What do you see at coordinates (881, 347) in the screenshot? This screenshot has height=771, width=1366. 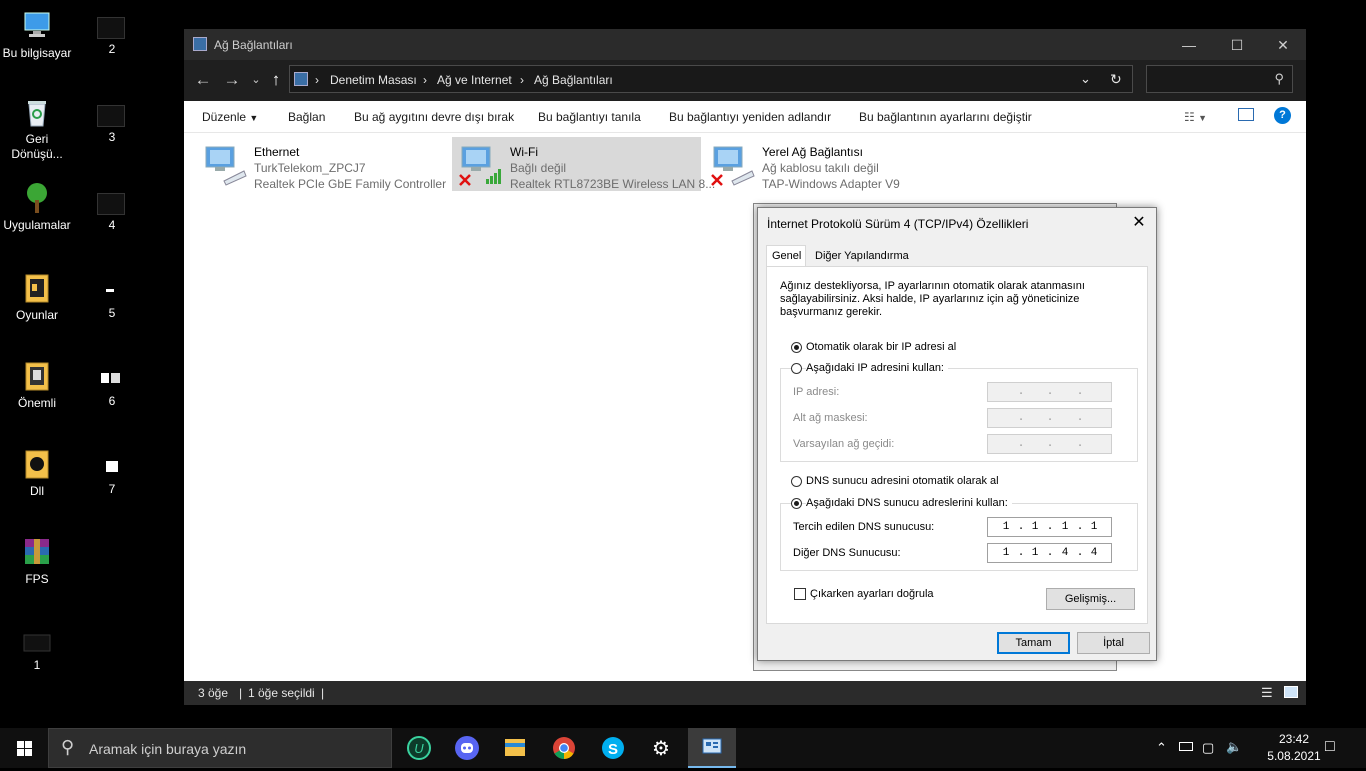 I see `ip-auto-label: Otomatik olarak bir IP adresi al` at bounding box center [881, 347].